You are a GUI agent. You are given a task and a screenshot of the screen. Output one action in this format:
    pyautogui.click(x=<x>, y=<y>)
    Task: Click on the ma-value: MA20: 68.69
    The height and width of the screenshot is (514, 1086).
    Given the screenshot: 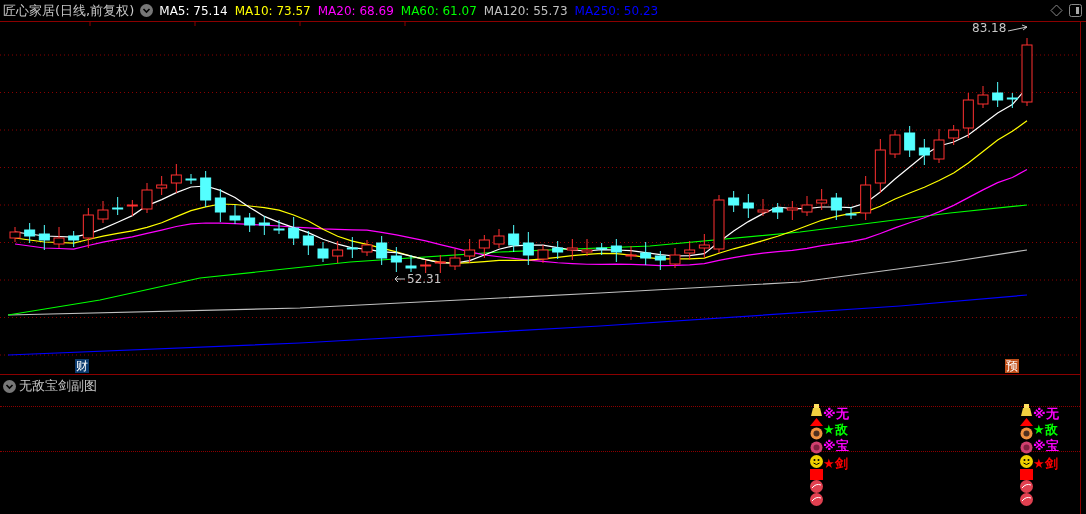 What is the action you would take?
    pyautogui.click(x=355, y=10)
    